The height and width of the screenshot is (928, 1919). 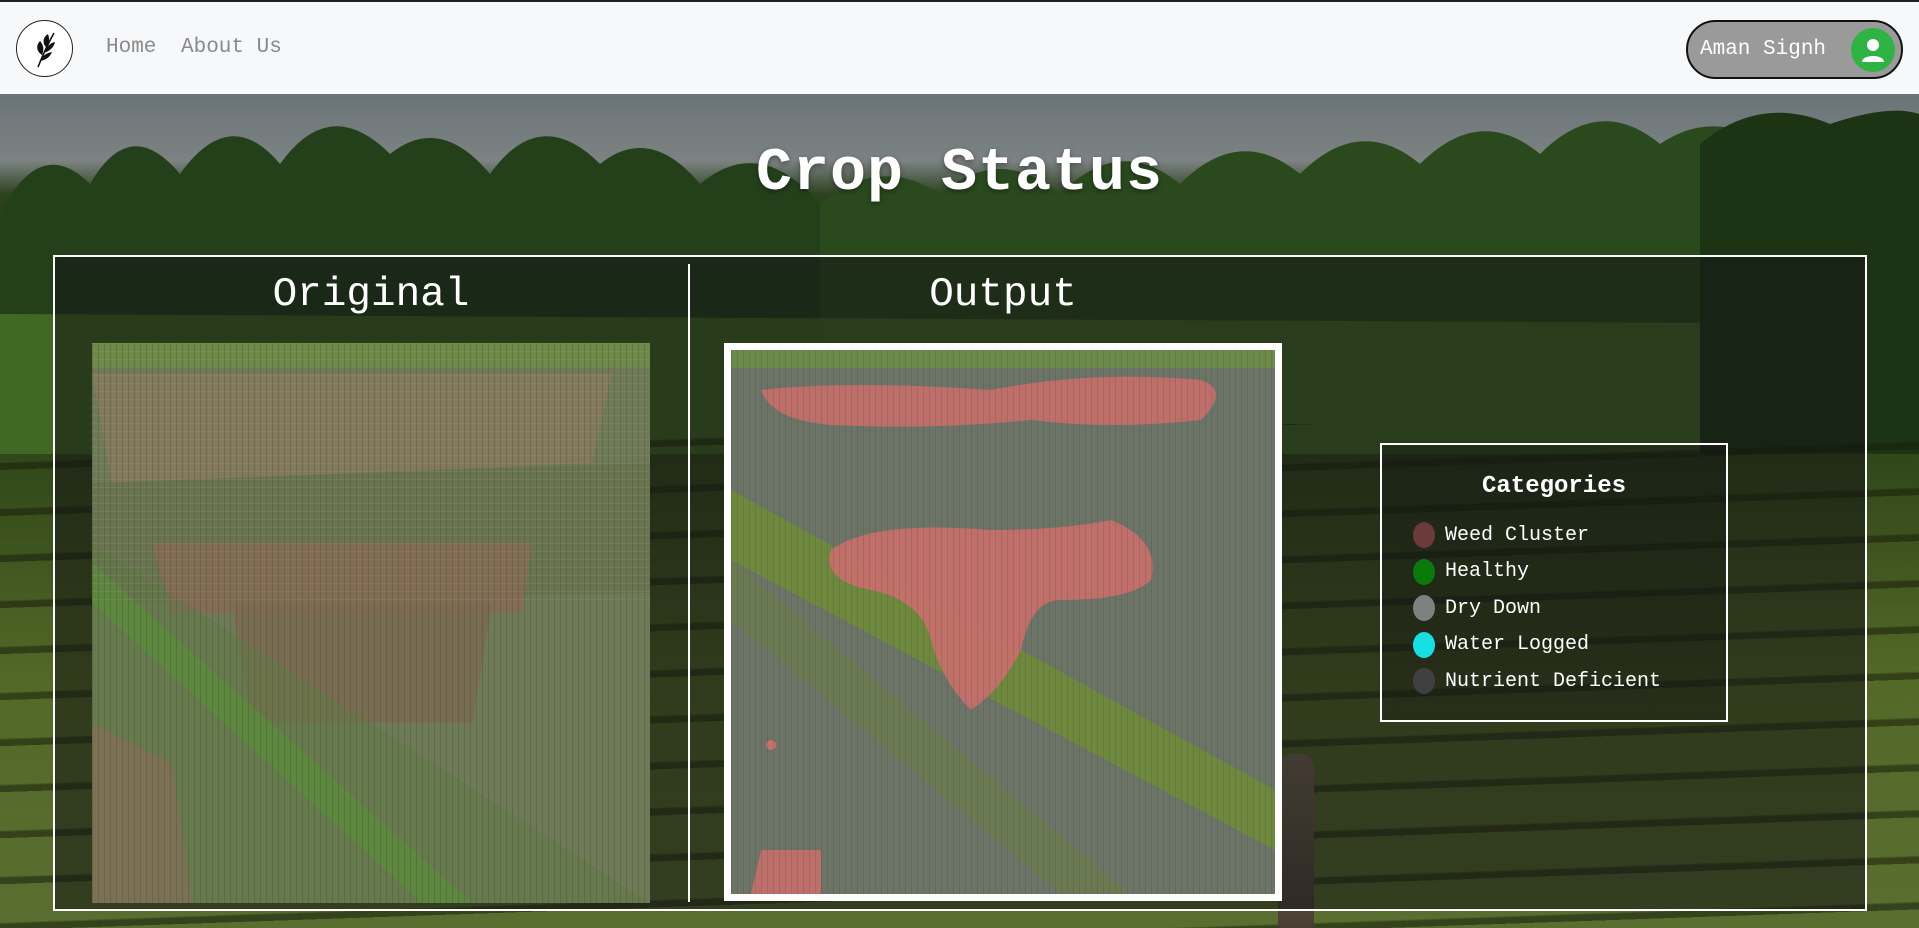 I want to click on wheat-leaf-icon, so click(x=45, y=49).